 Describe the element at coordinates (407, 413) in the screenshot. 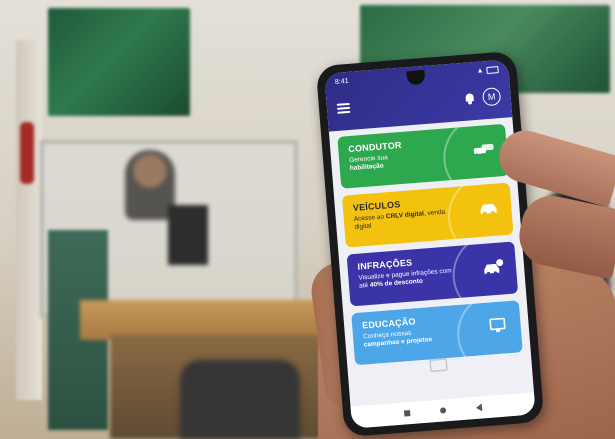

I see `recent-apps-button` at that location.